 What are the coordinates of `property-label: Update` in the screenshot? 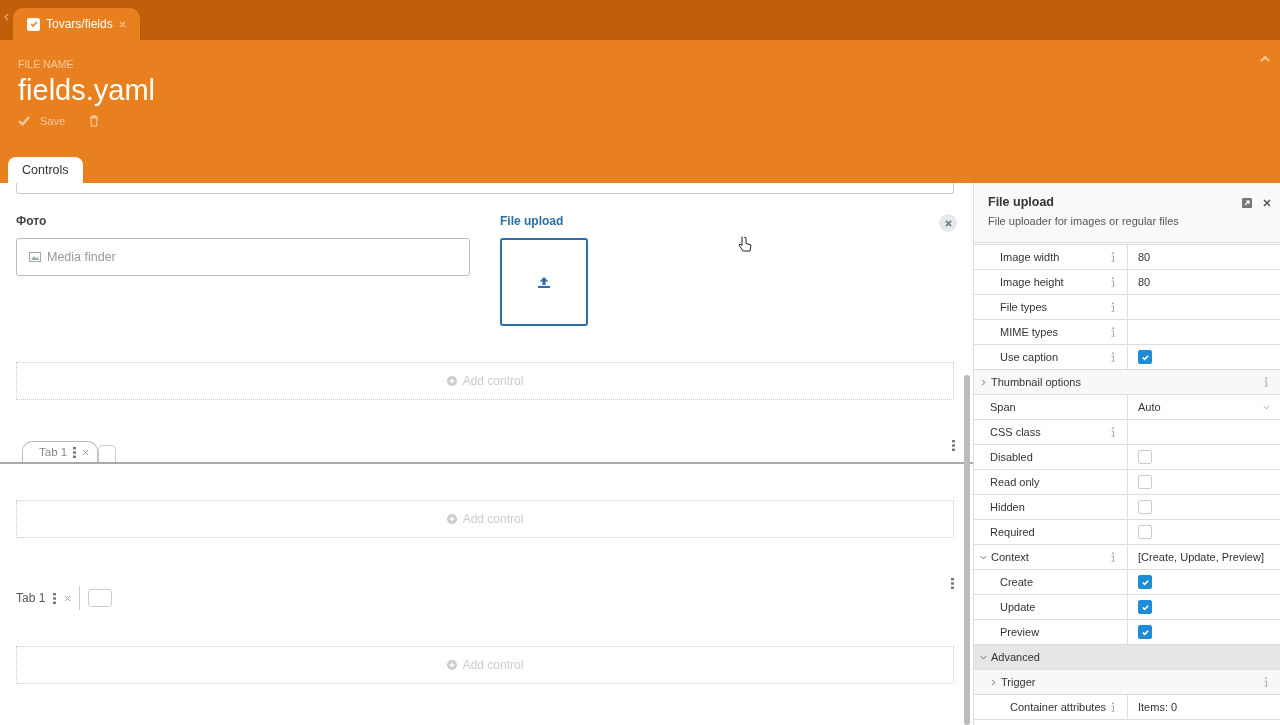 It's located at (1018, 607).